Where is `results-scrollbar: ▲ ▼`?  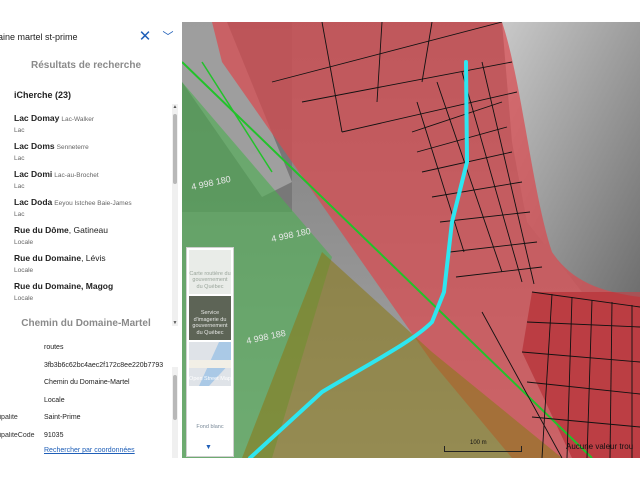 results-scrollbar: ▲ ▼ is located at coordinates (175, 215).